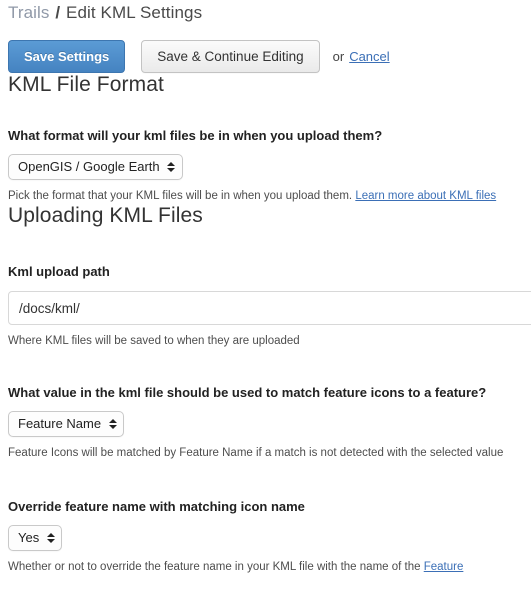 This screenshot has width=531, height=593. I want to click on match-feature-value-select: Feature Name, so click(66, 424).